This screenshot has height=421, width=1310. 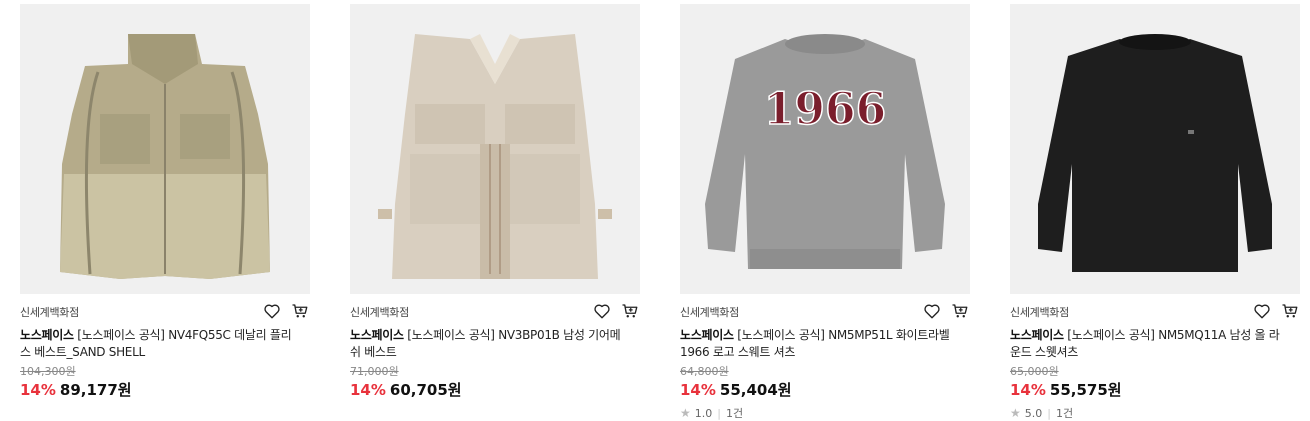 I want to click on product-title: 노스페이스 [노스페이스 공식] NV3BP01B 남성 기어메쉬 베스트, so click(x=489, y=344).